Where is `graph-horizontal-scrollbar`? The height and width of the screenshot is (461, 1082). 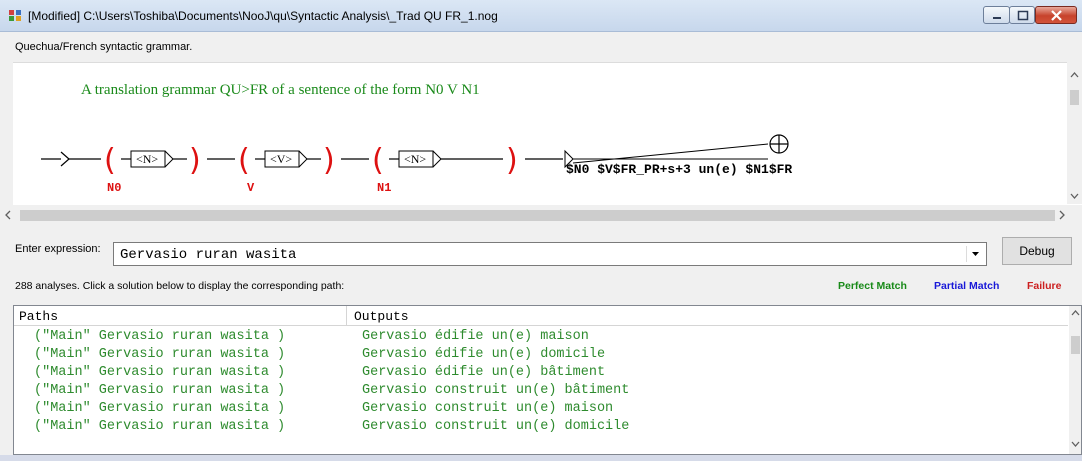 graph-horizontal-scrollbar is located at coordinates (541, 215).